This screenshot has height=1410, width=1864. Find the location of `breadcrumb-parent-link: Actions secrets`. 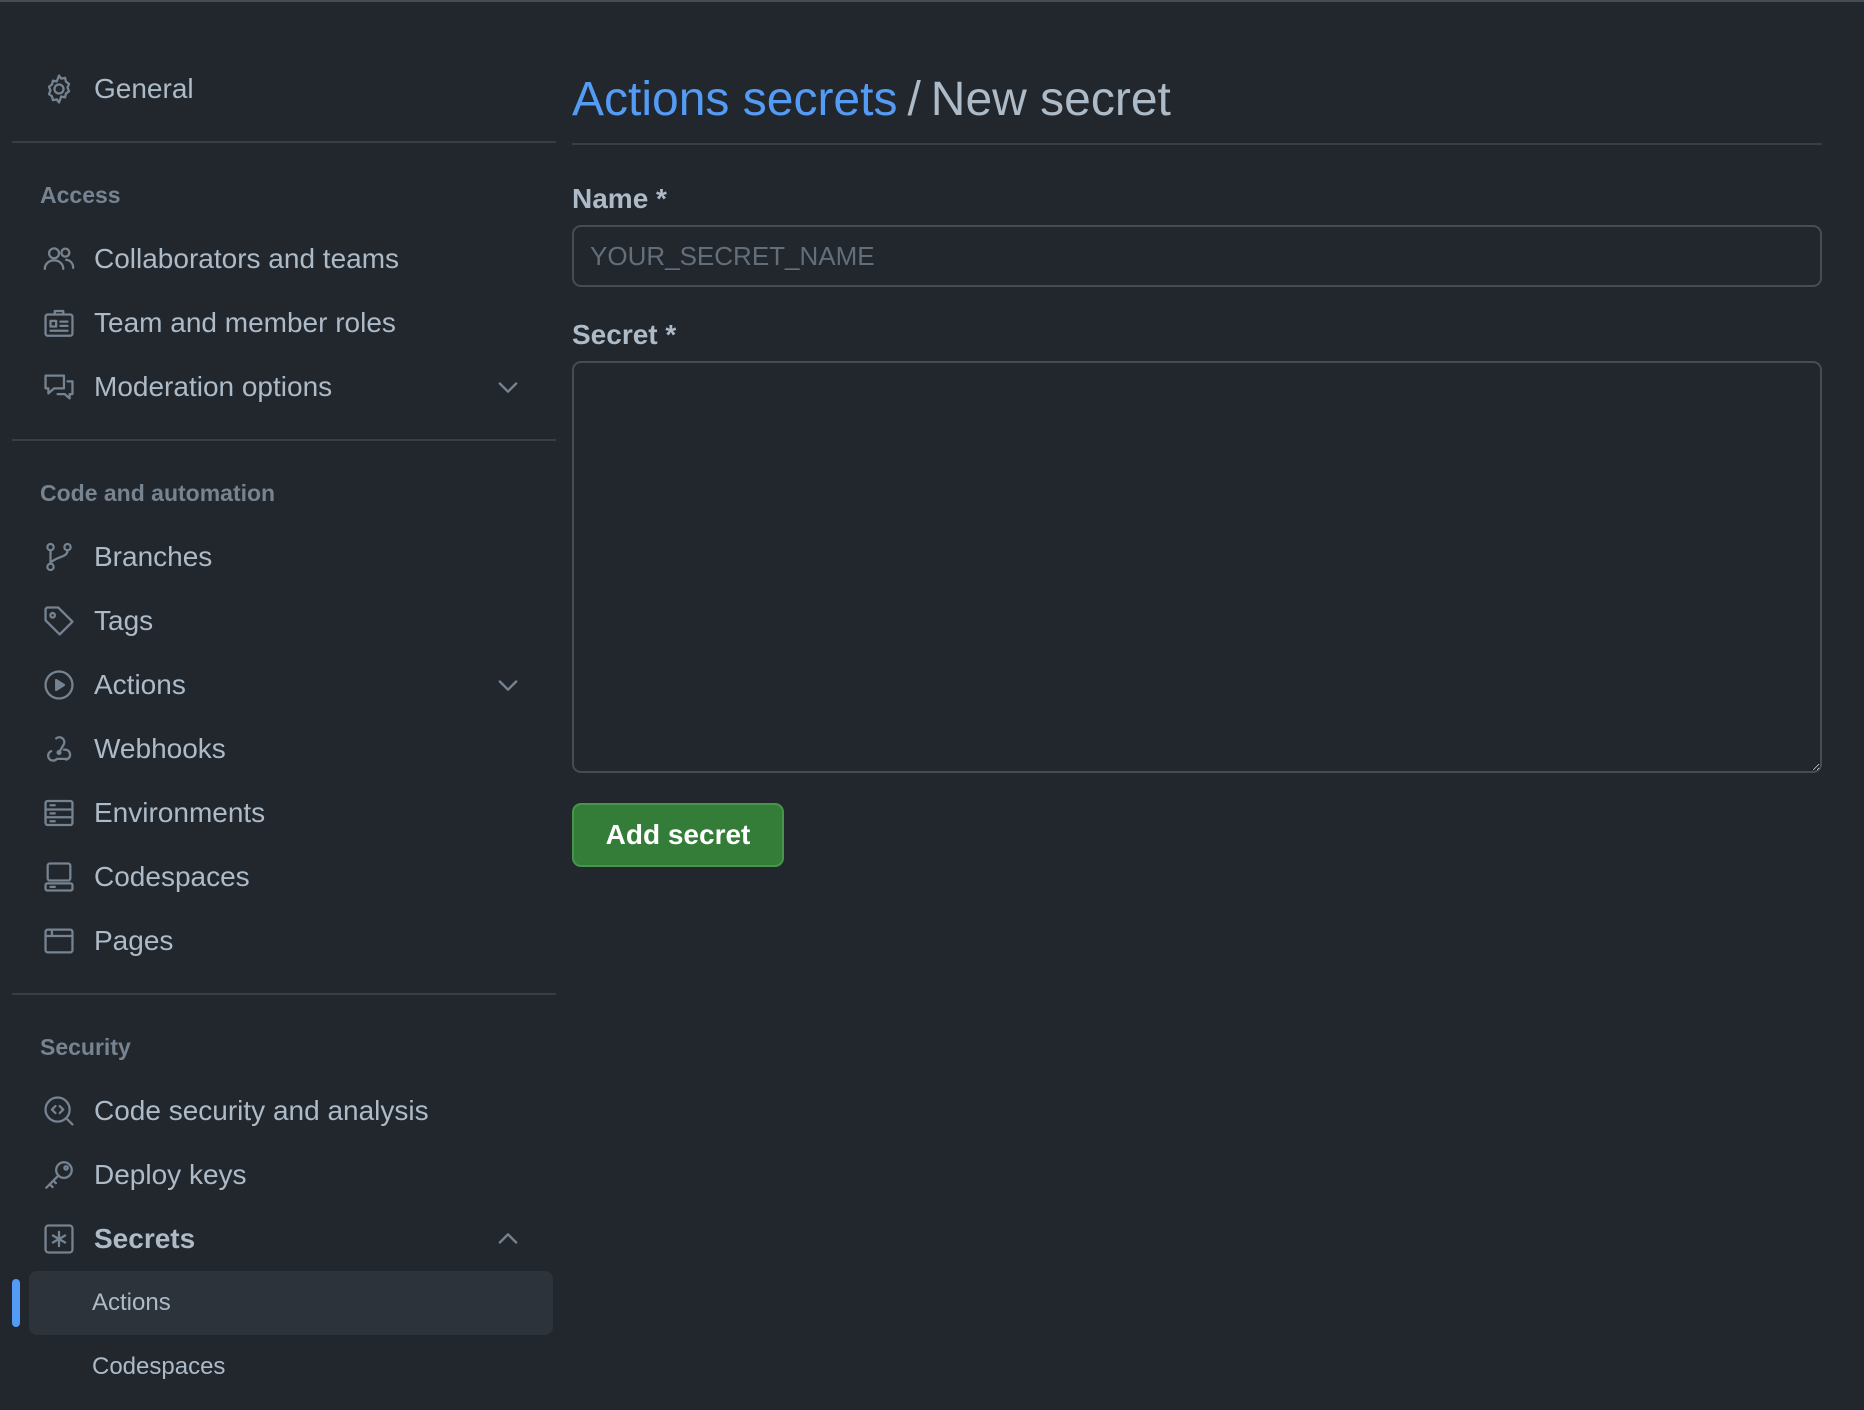

breadcrumb-parent-link: Actions secrets is located at coordinates (734, 99).